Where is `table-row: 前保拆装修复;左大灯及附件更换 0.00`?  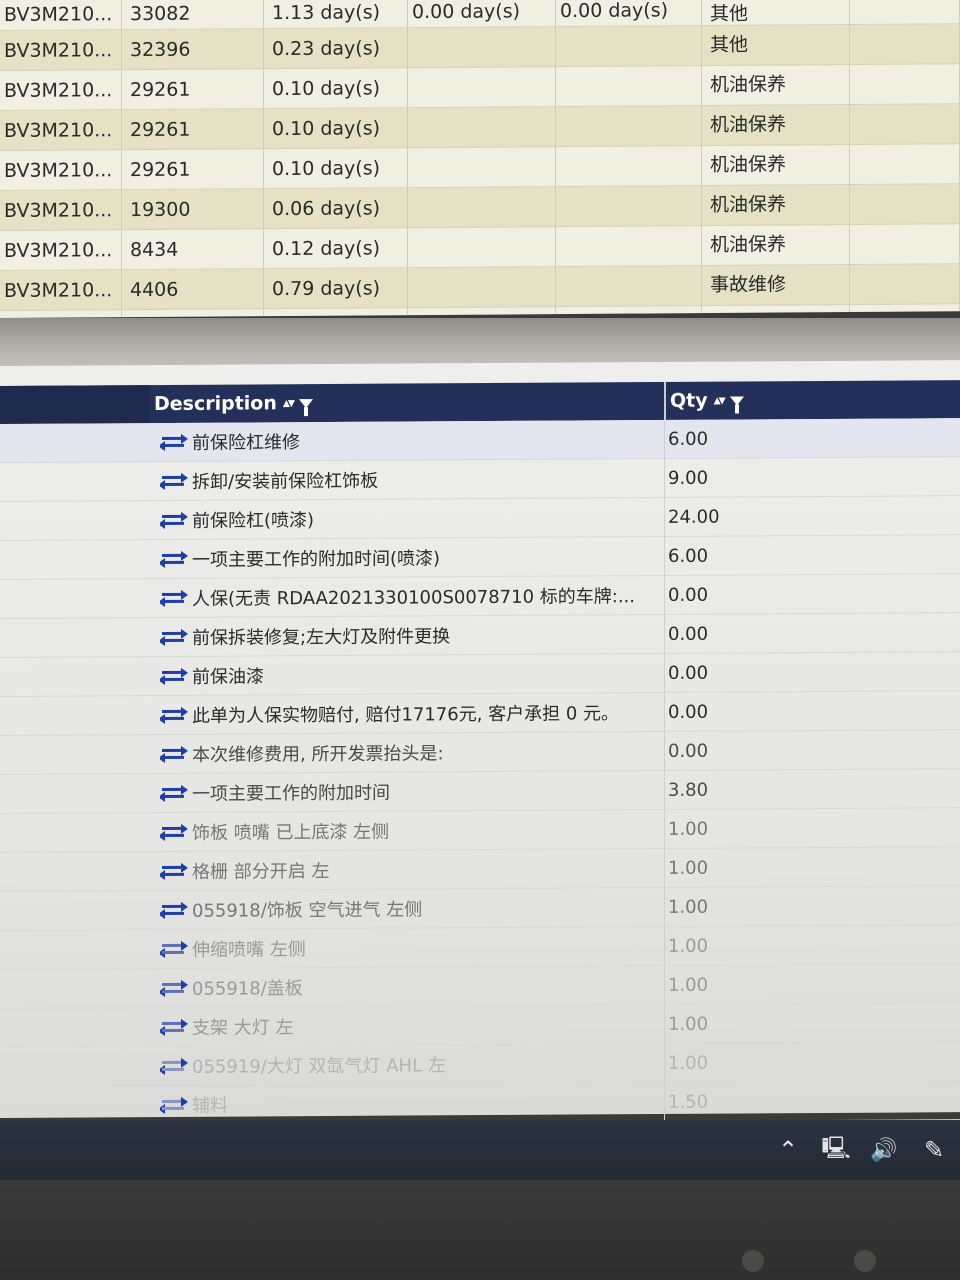 table-row: 前保拆装修复;左大灯及附件更换 0.00 is located at coordinates (480, 635).